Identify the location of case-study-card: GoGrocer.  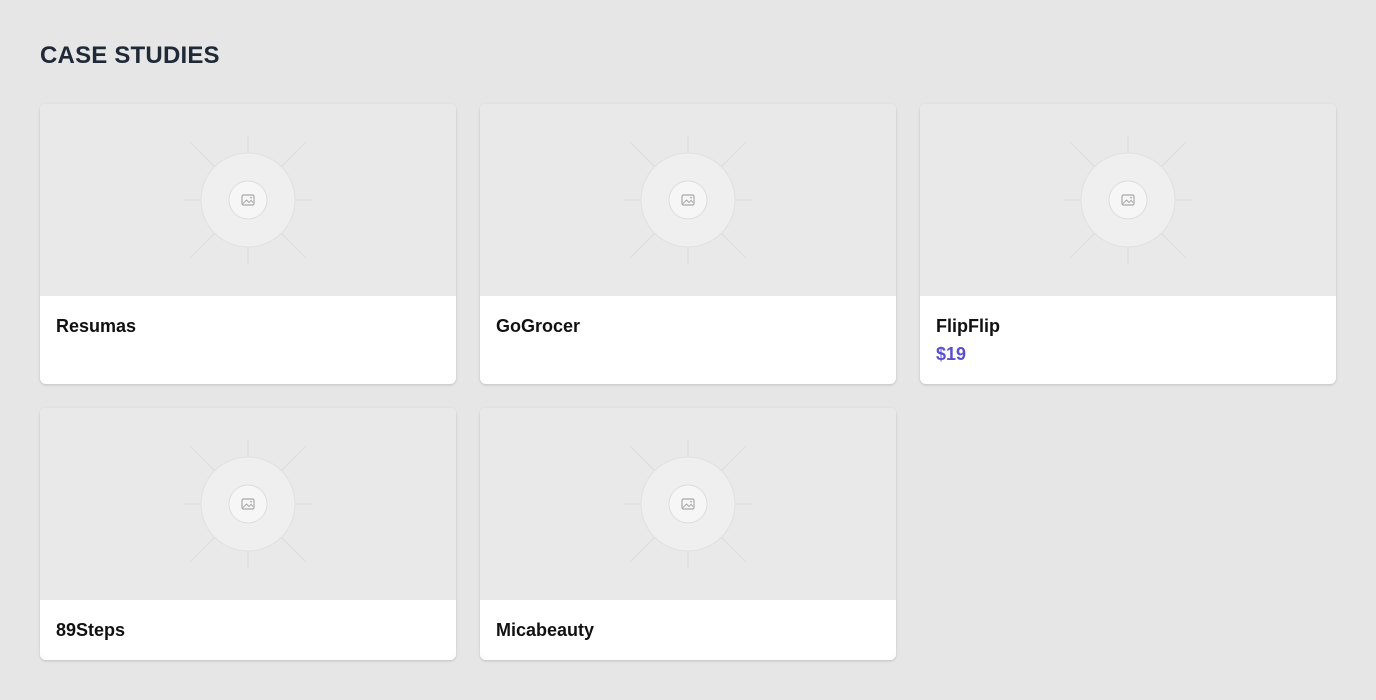
(688, 244).